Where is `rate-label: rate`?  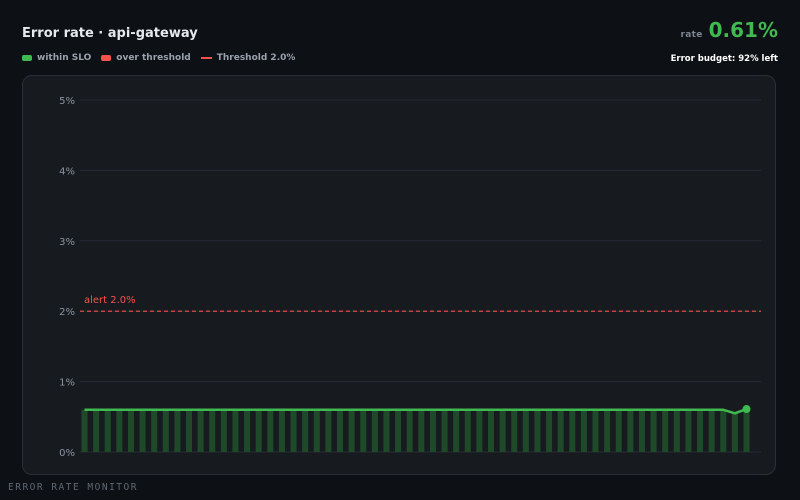
rate-label: rate is located at coordinates (691, 35).